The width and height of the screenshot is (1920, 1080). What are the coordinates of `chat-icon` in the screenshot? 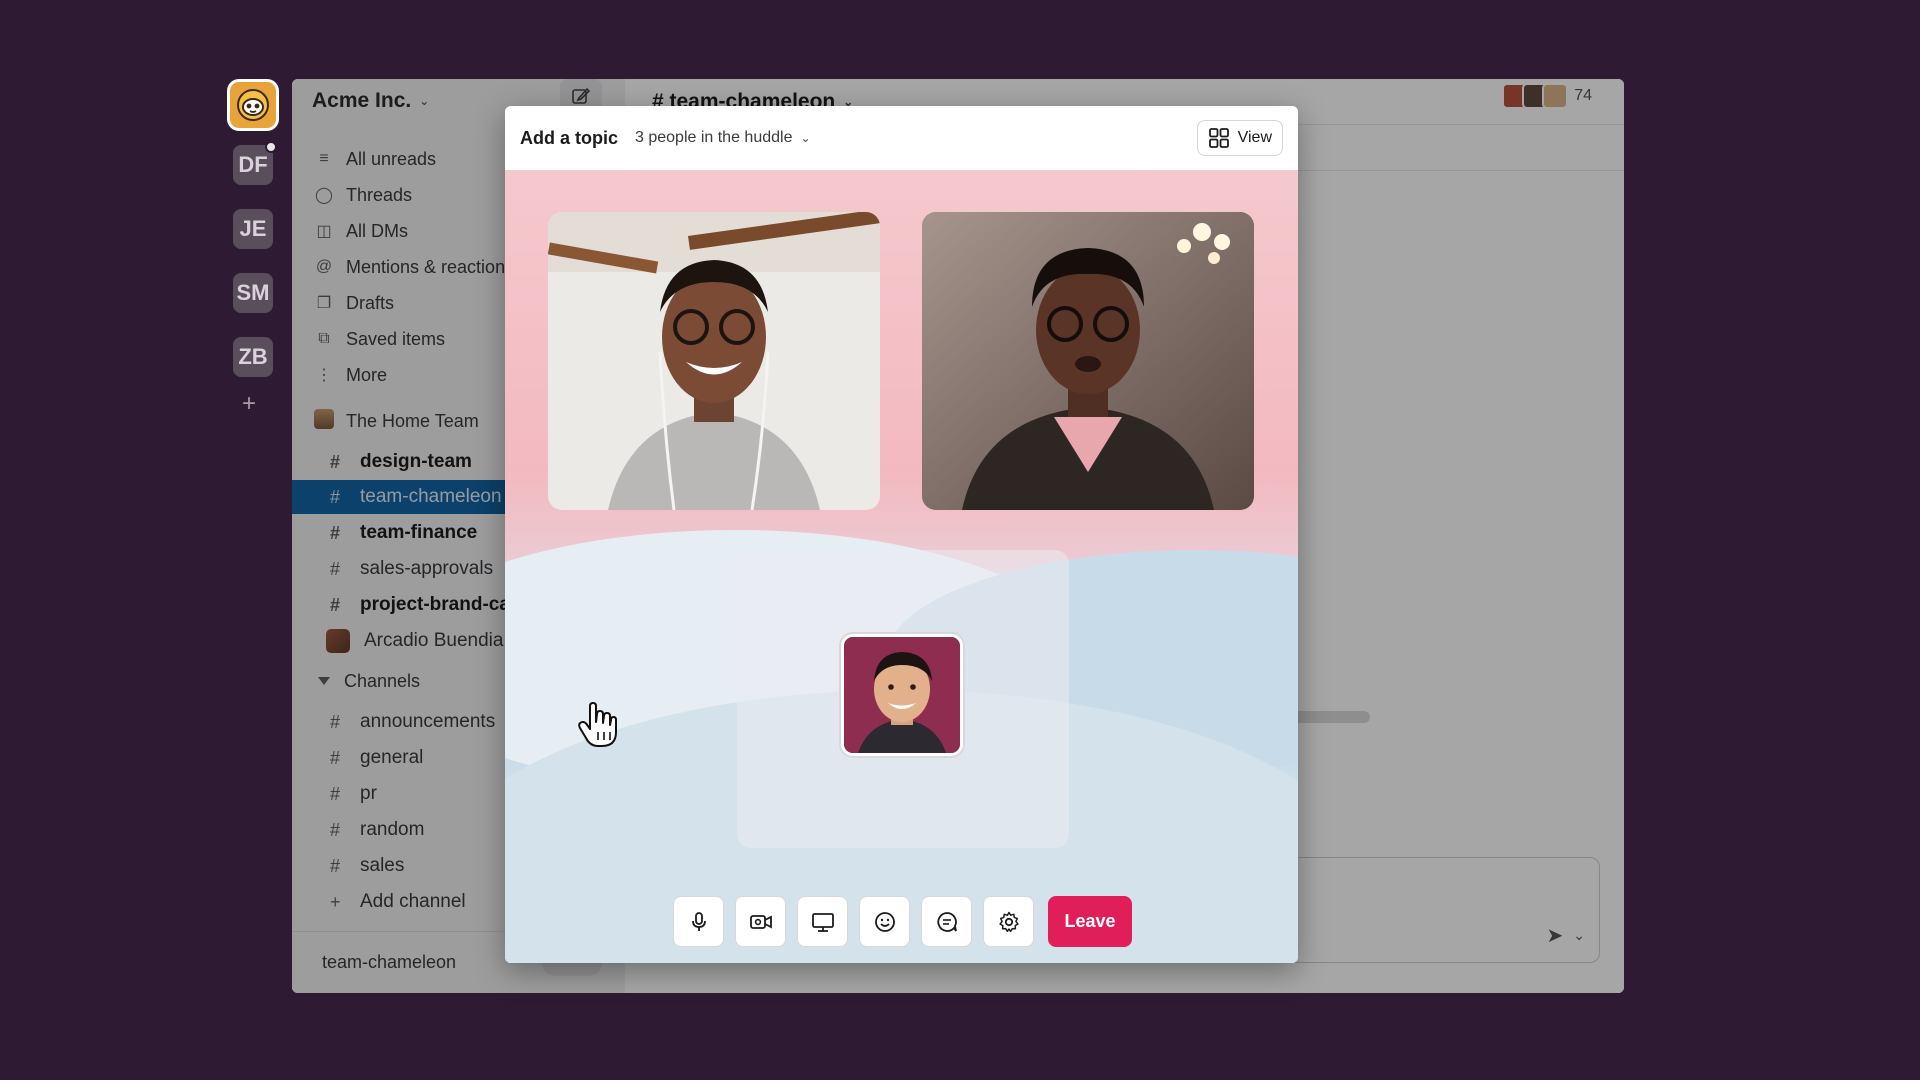 It's located at (946, 921).